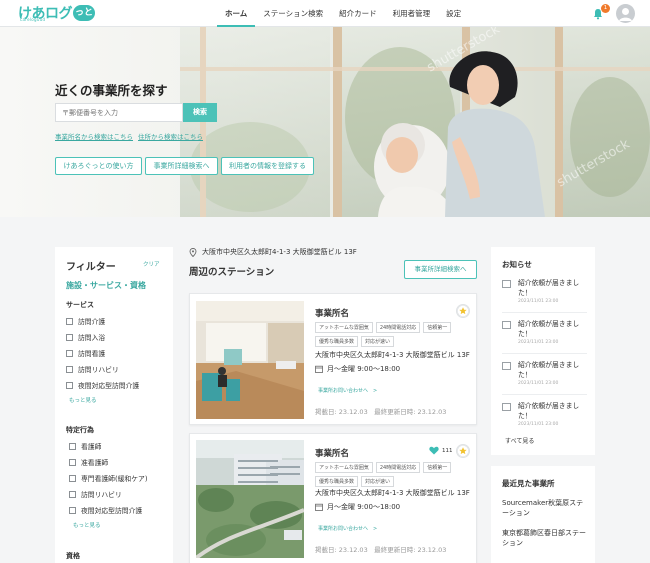  Describe the element at coordinates (546, 508) in the screenshot. I see `recent-item: Sourcemaker秋葉原ステーション` at that location.